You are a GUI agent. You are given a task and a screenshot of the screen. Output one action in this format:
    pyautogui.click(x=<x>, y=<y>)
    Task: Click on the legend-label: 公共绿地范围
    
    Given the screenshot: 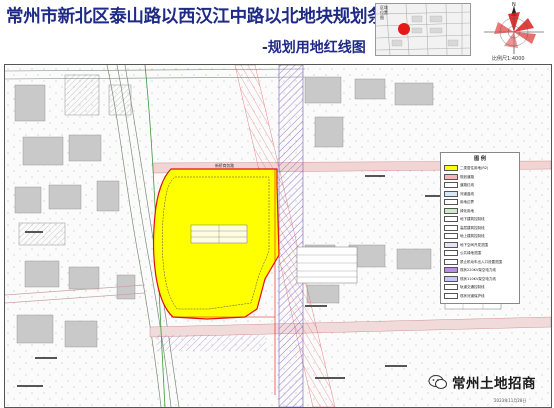 What is the action you would take?
    pyautogui.click(x=470, y=253)
    